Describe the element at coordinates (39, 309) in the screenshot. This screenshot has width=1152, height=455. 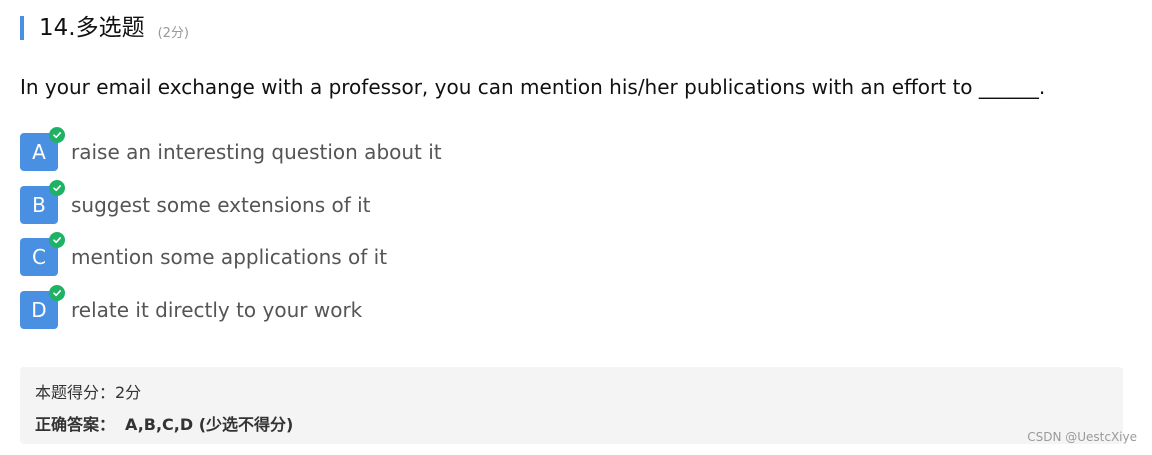
I see `option-d-letter: D` at that location.